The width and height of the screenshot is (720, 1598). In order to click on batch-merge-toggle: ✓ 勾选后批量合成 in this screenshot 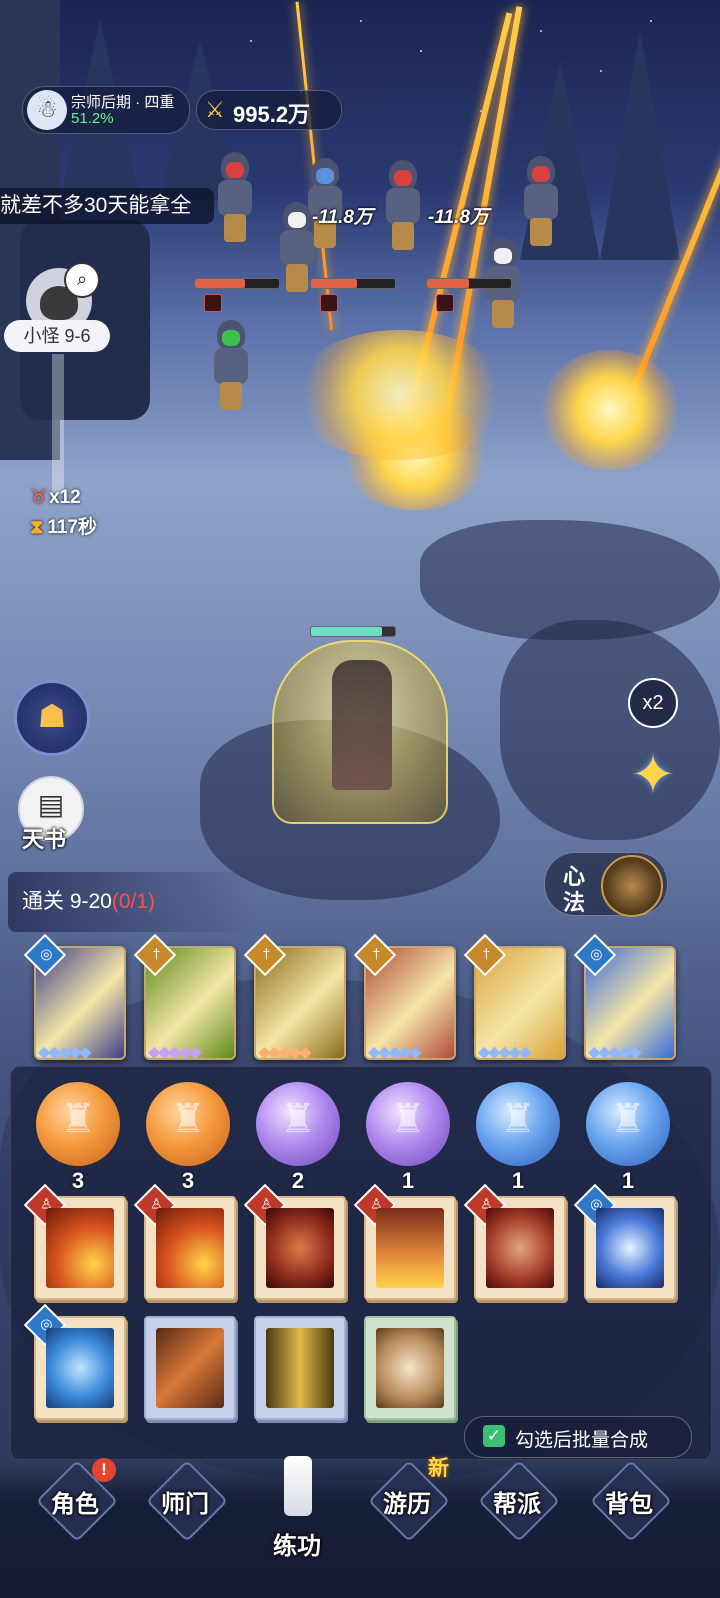, I will do `click(578, 1437)`.